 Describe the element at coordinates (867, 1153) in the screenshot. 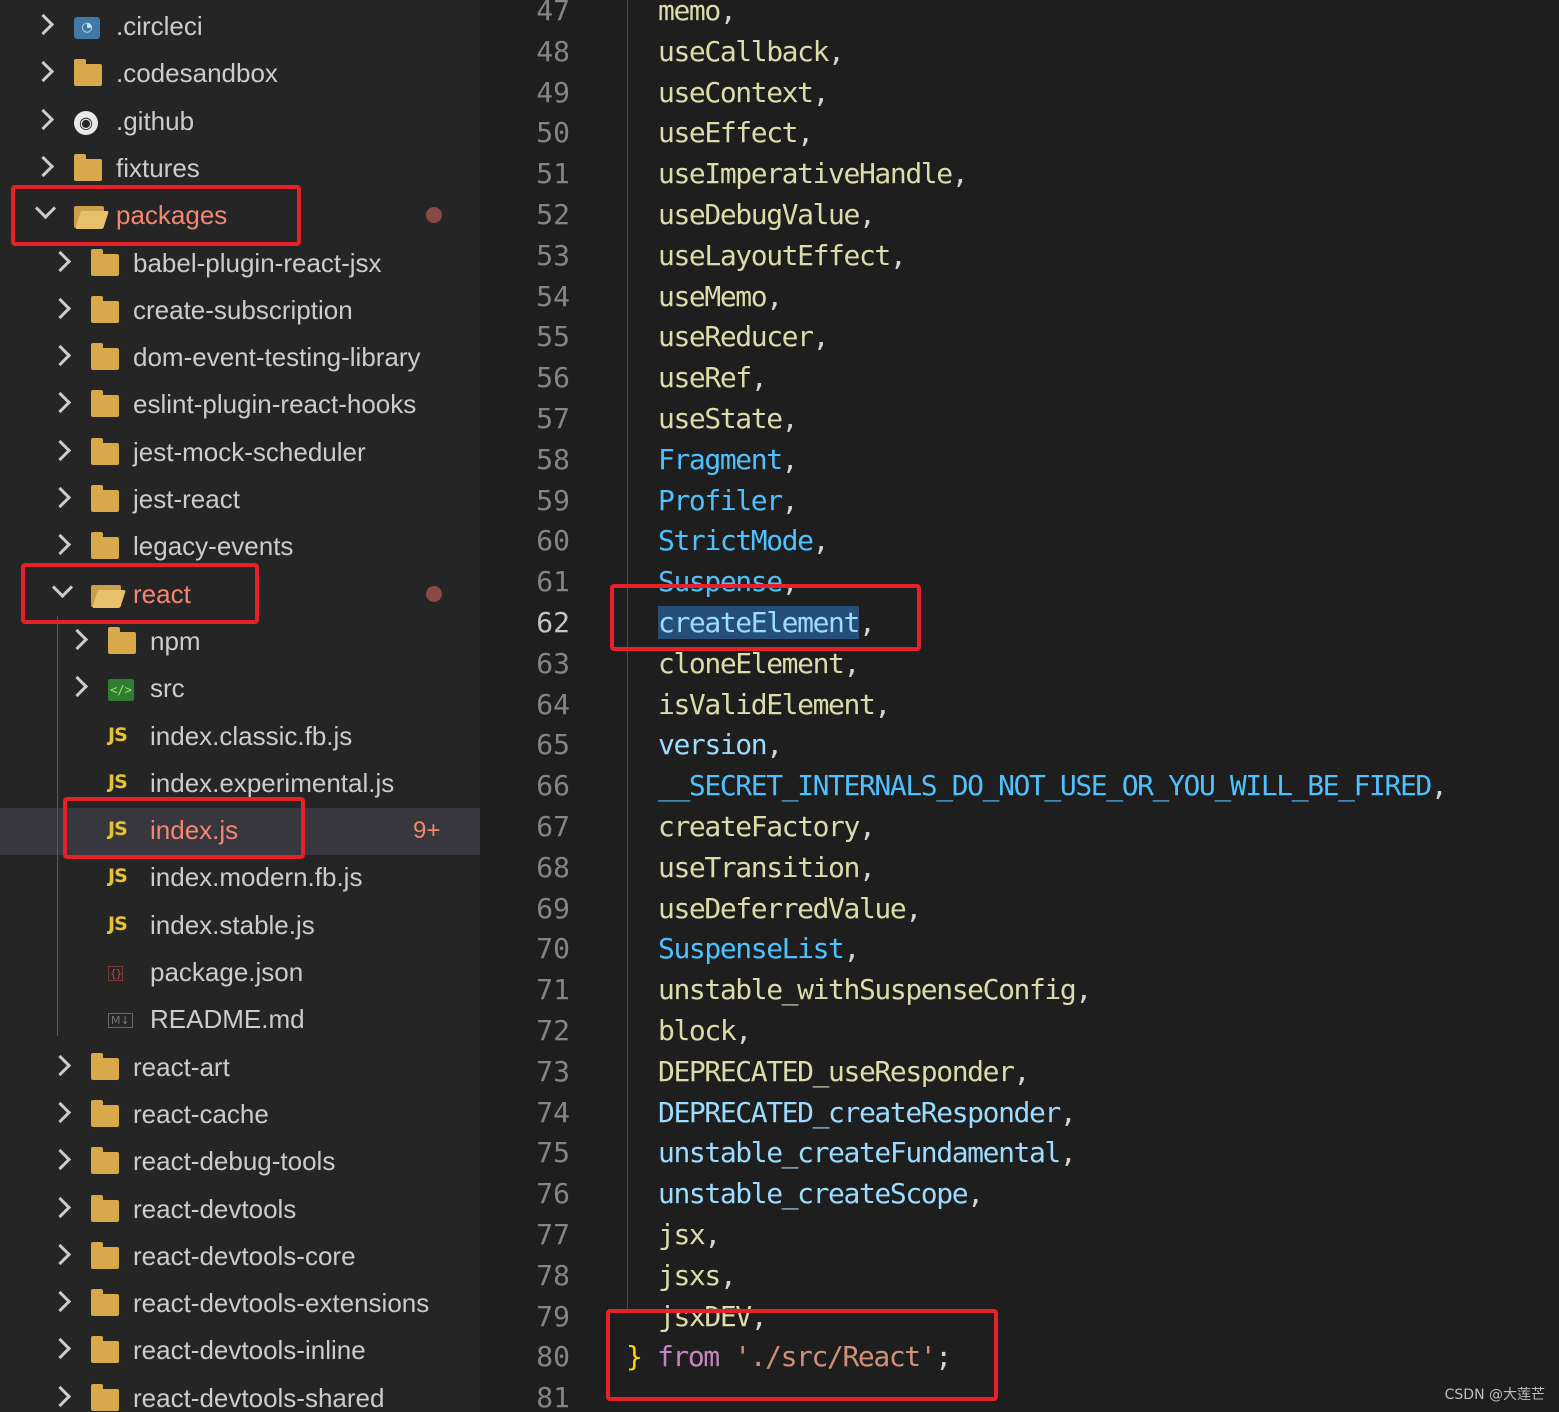

I see `code-text: unstable_createFundamental,` at that location.